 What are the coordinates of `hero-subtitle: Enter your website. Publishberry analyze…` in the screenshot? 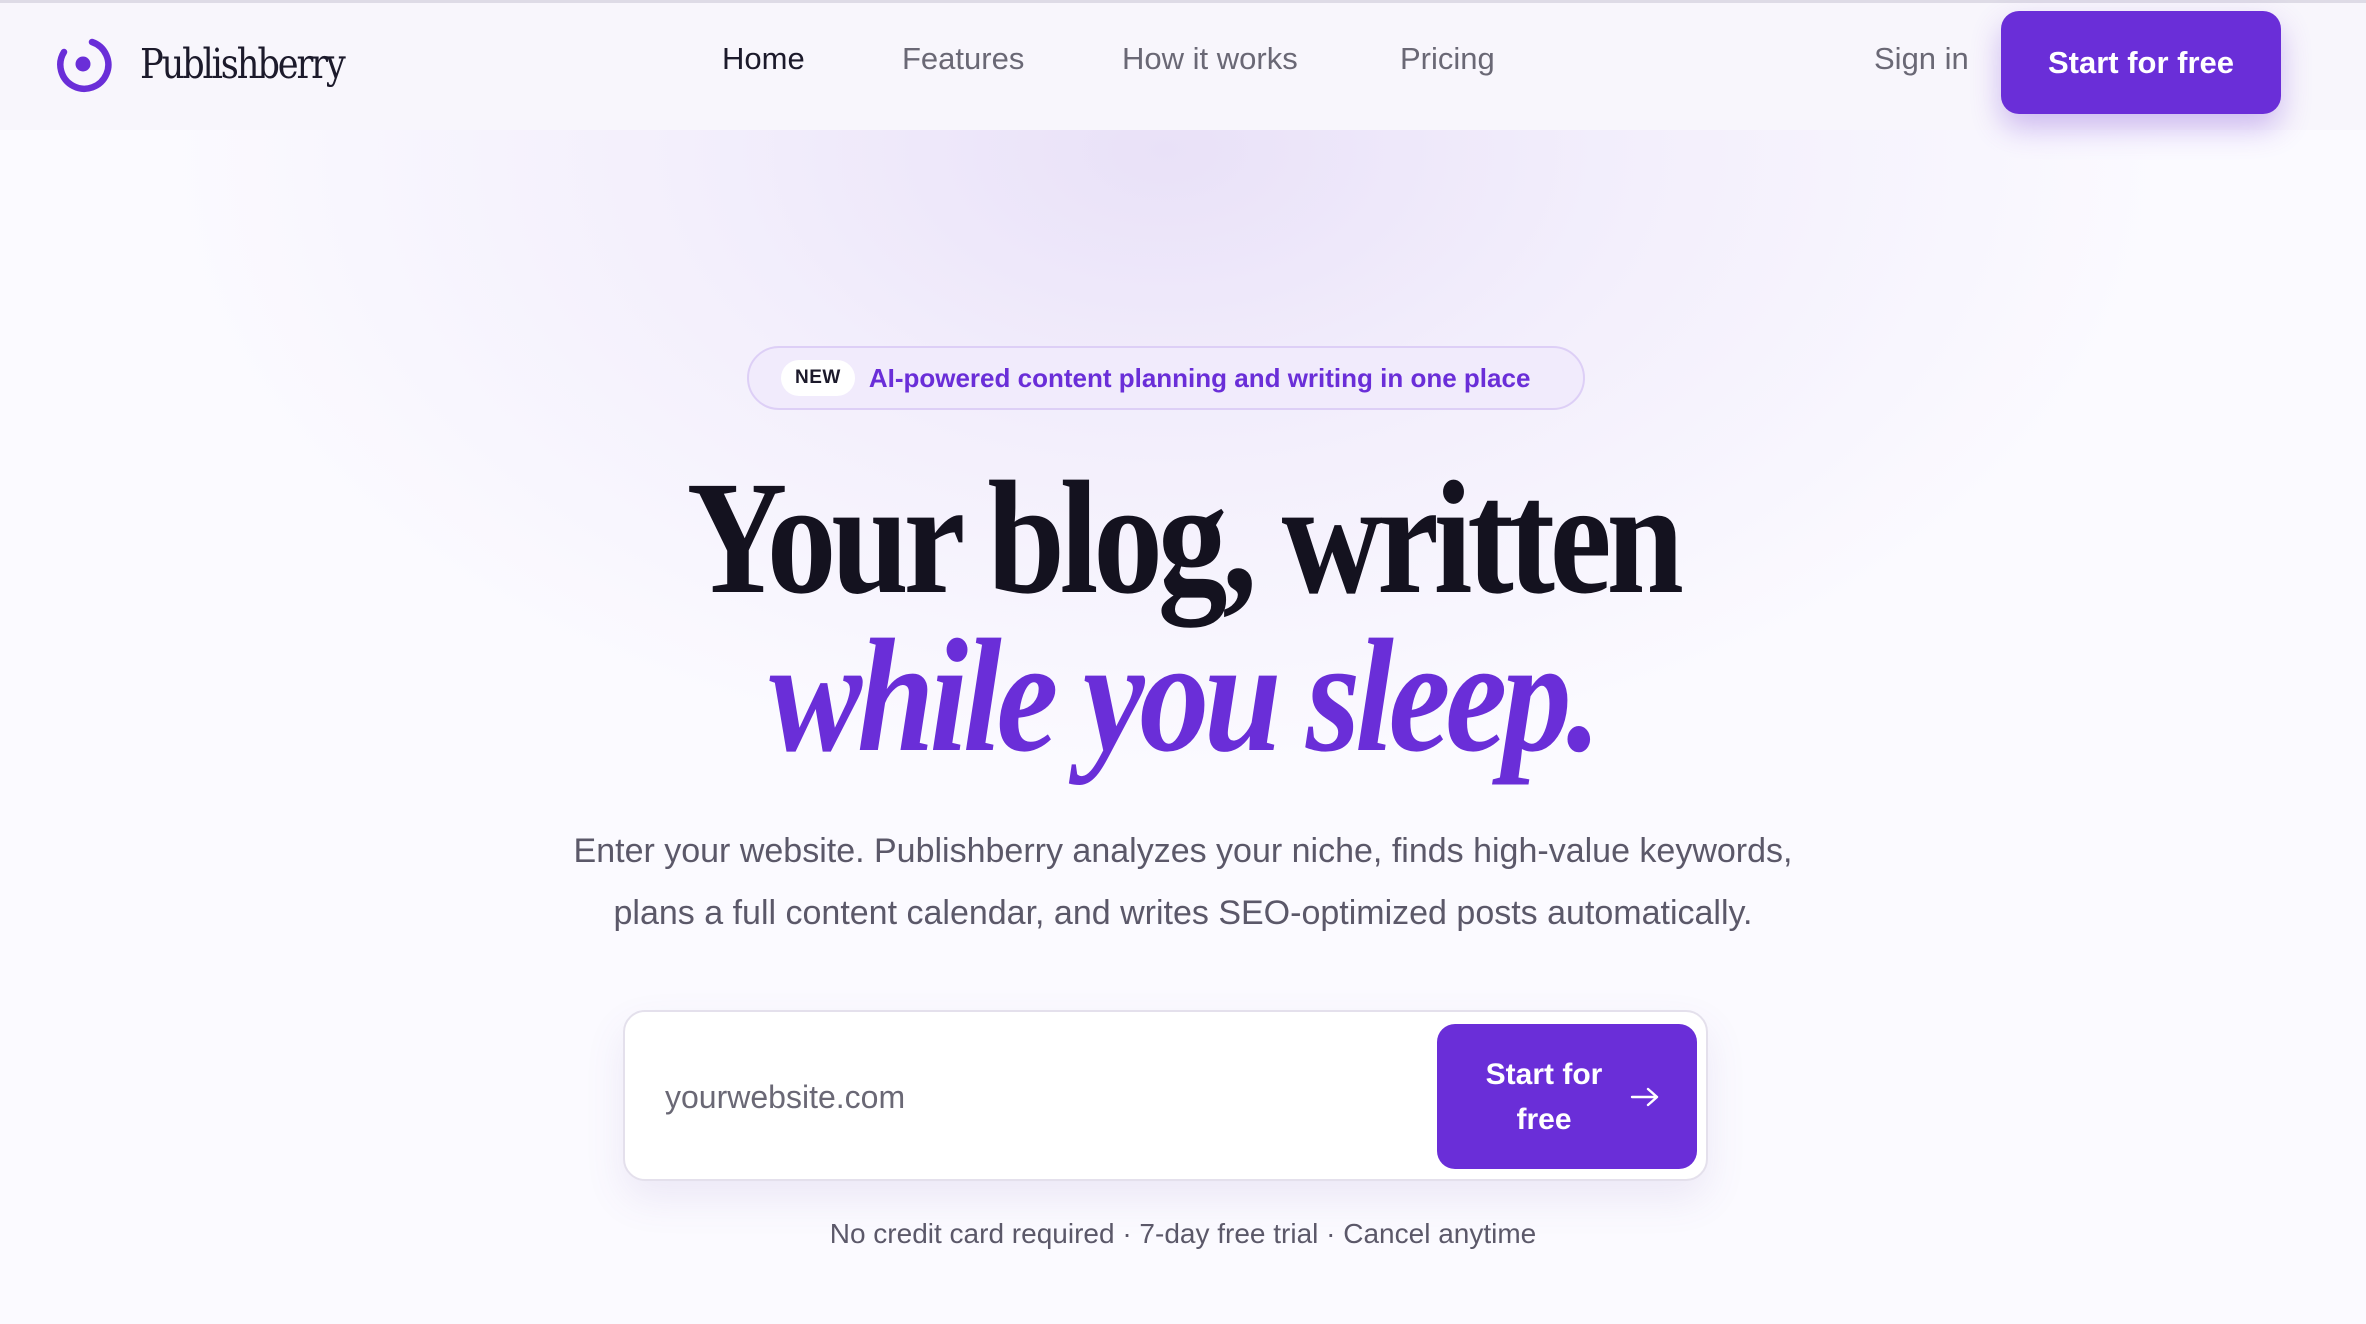 It's located at (1183, 882).